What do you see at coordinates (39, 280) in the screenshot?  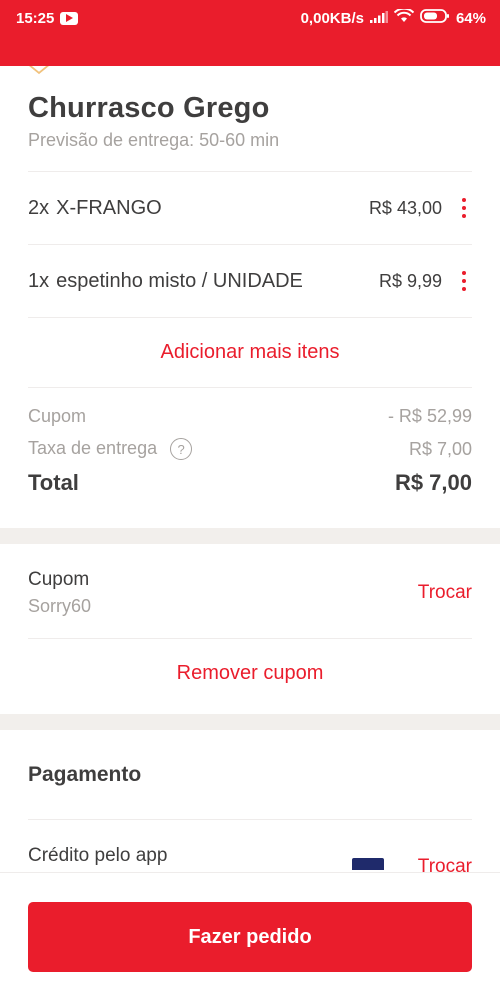 I see `item-quantity: 1x` at bounding box center [39, 280].